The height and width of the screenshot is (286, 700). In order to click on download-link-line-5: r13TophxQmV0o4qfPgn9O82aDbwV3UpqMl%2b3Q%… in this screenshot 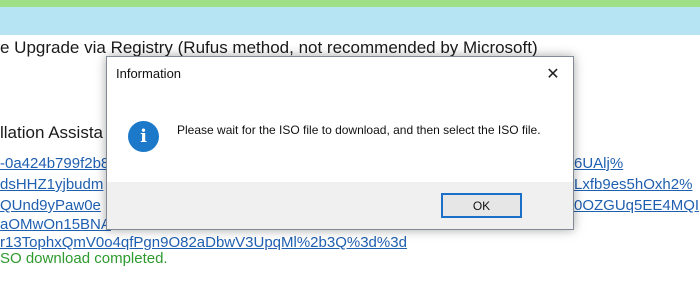, I will do `click(203, 242)`.